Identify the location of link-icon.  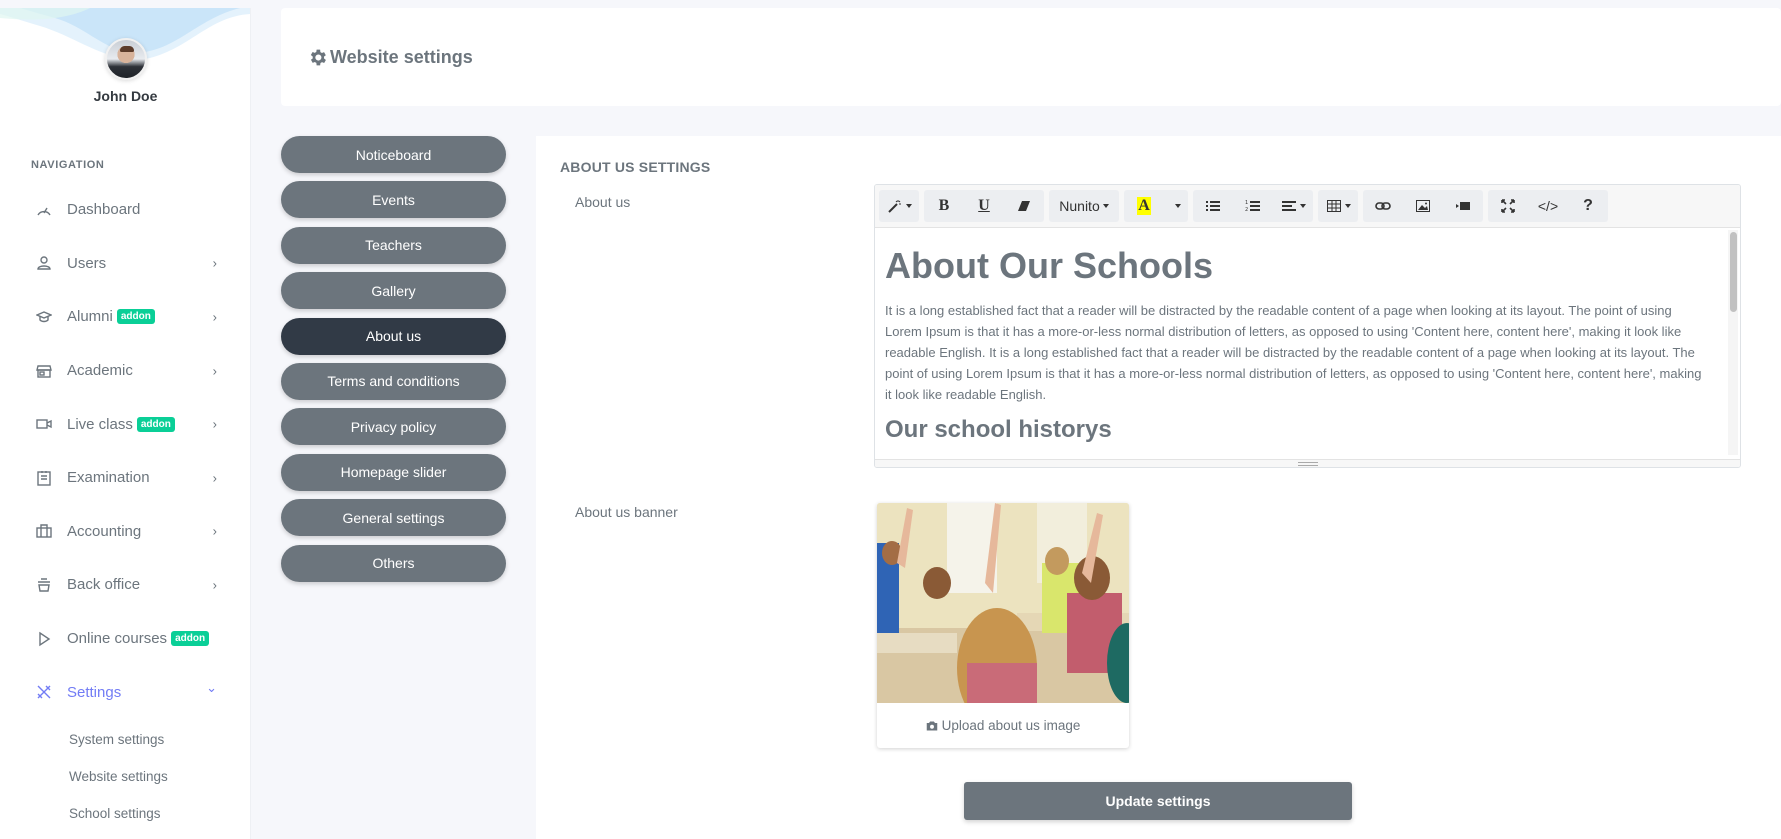
(1383, 206).